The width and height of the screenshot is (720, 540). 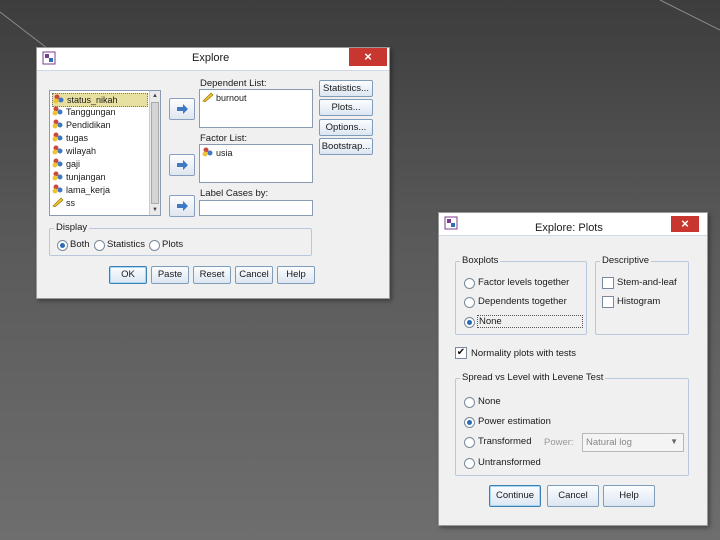 I want to click on dependent-list: burnout, so click(x=256, y=108).